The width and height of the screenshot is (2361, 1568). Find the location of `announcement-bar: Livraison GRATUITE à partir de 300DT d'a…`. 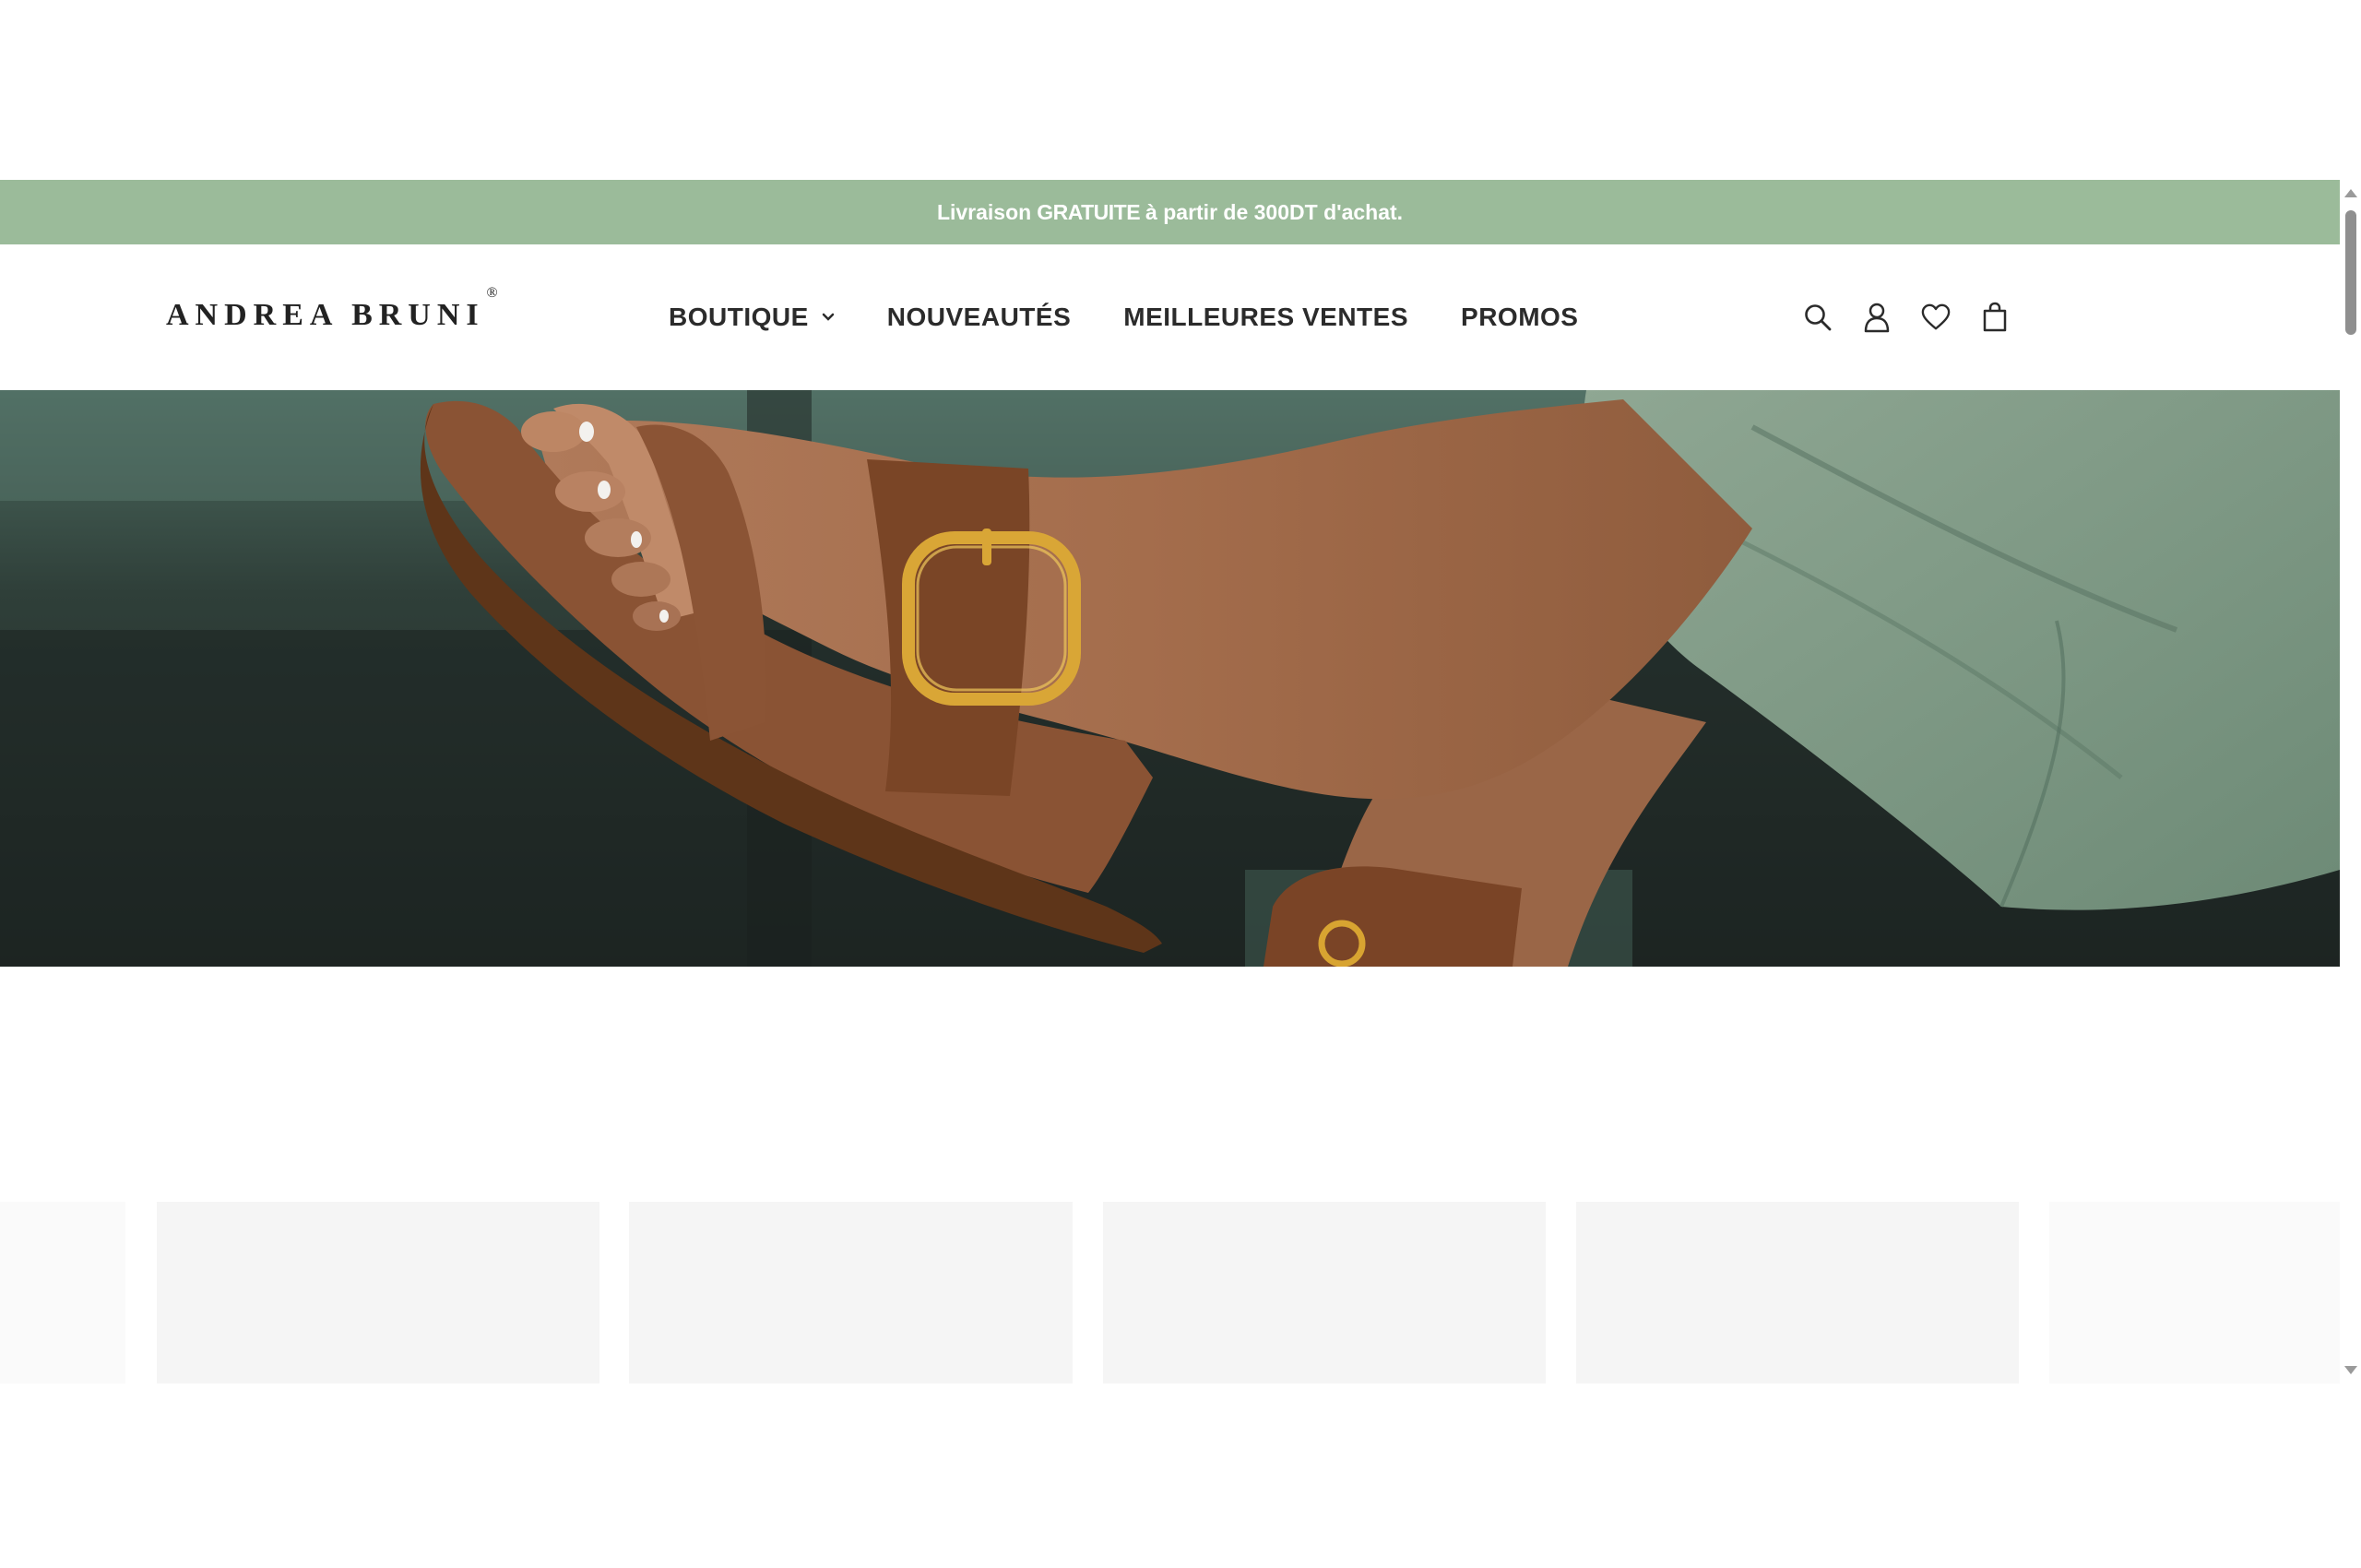

announcement-bar: Livraison GRATUITE à partir de 300DT d'a… is located at coordinates (1170, 212).